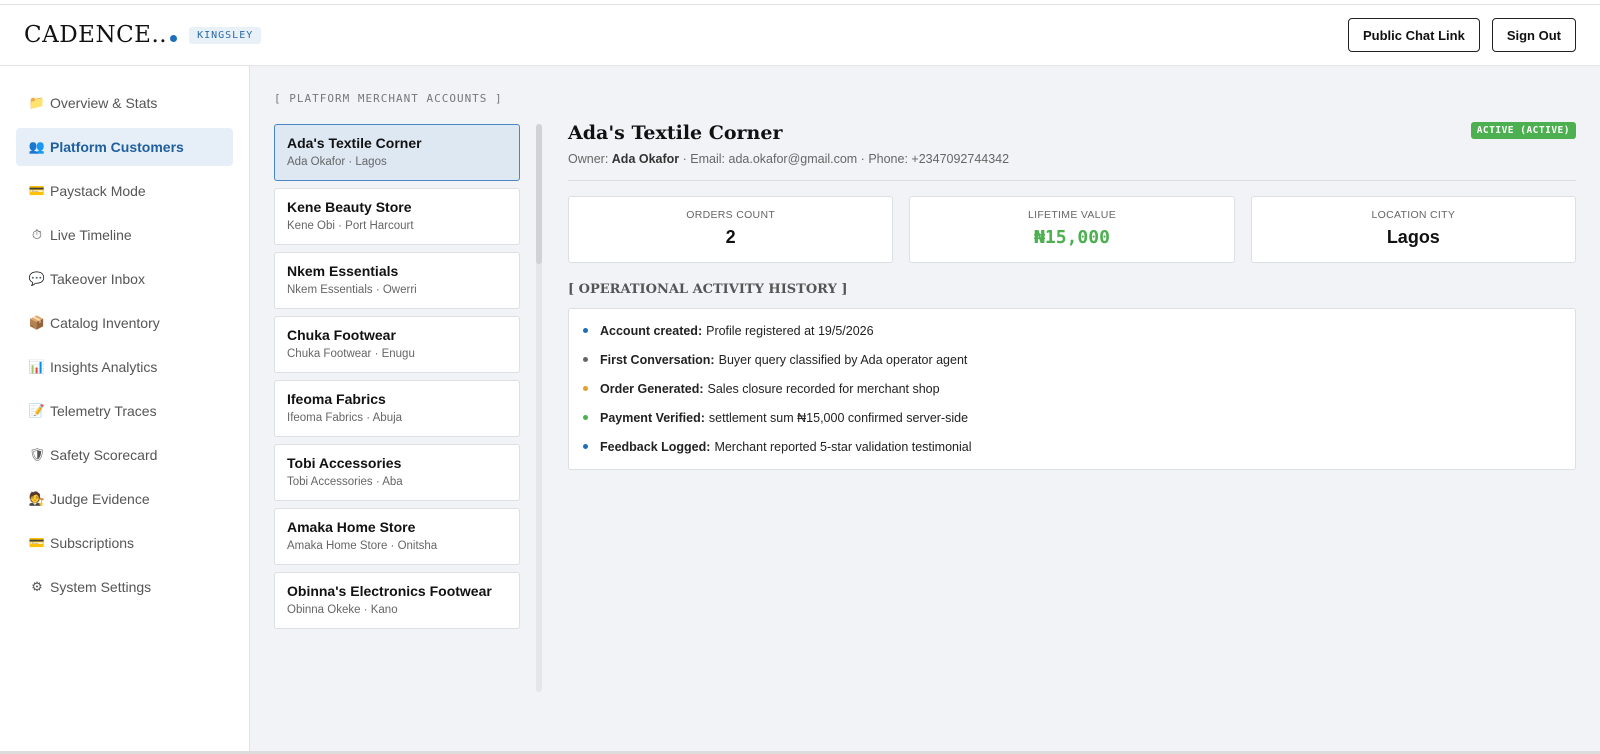  I want to click on merchant-card: Chuka Footwear Chuka Footwear · Enugu, so click(397, 344).